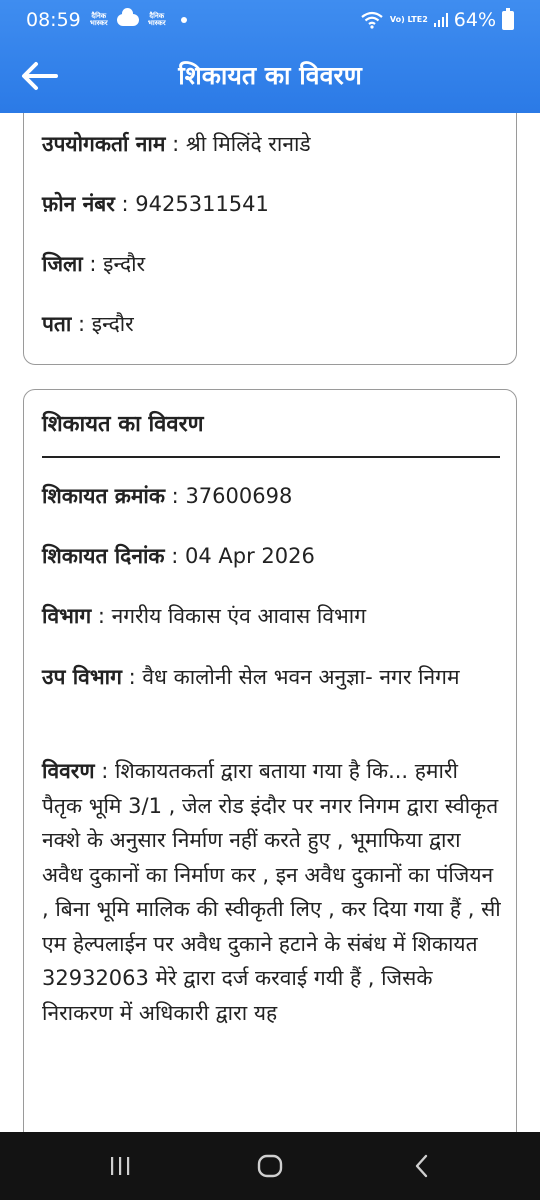  Describe the element at coordinates (408, 19) in the screenshot. I see `network-type: Vo) LTE2` at that location.